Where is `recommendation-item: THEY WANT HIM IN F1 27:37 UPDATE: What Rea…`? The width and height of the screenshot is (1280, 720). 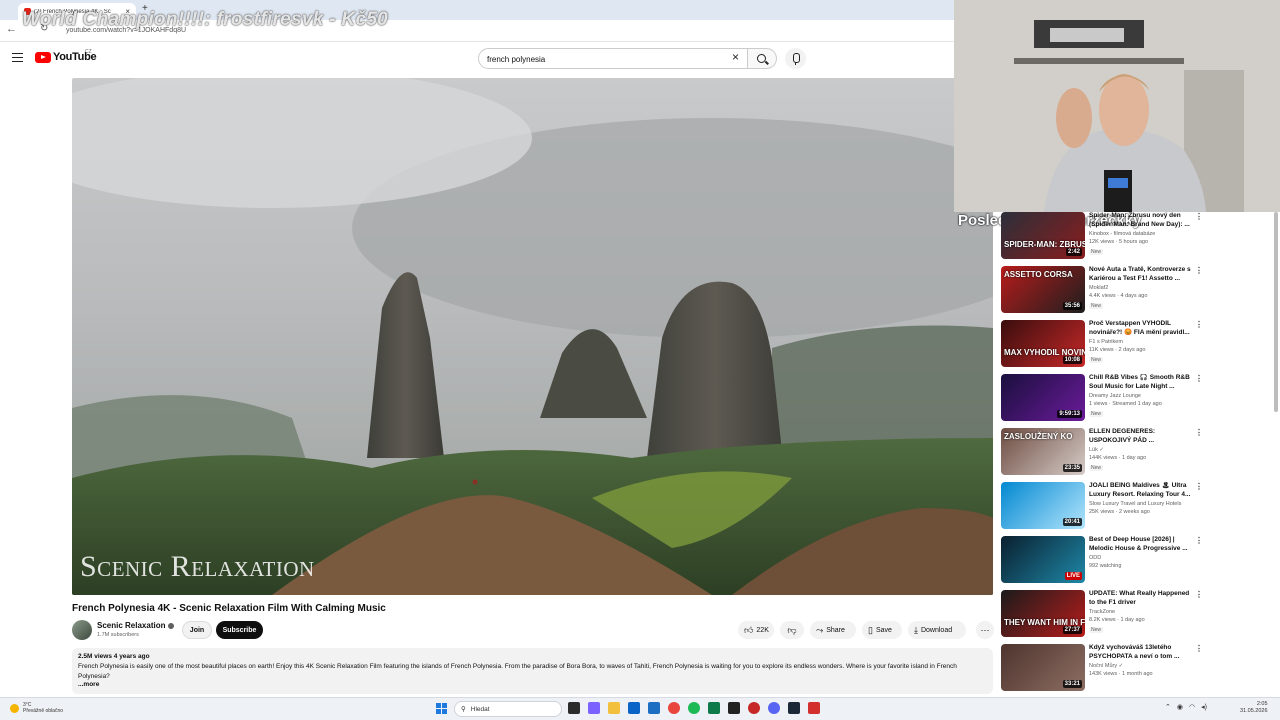
recommendation-item: THEY WANT HIM IN F1 27:37 UPDATE: What Rea… is located at coordinates (1103, 615).